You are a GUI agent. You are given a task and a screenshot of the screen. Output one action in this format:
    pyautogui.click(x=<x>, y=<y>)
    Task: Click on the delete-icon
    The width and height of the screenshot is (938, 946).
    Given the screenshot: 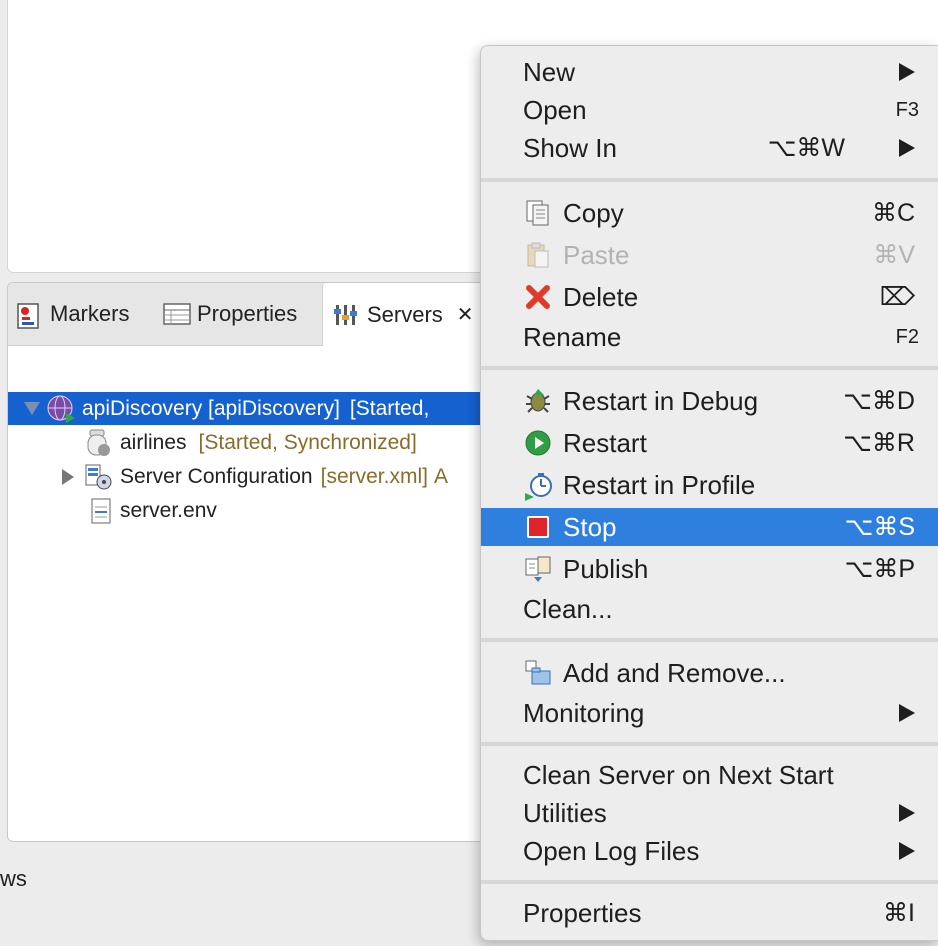 What is the action you would take?
    pyautogui.click(x=538, y=297)
    